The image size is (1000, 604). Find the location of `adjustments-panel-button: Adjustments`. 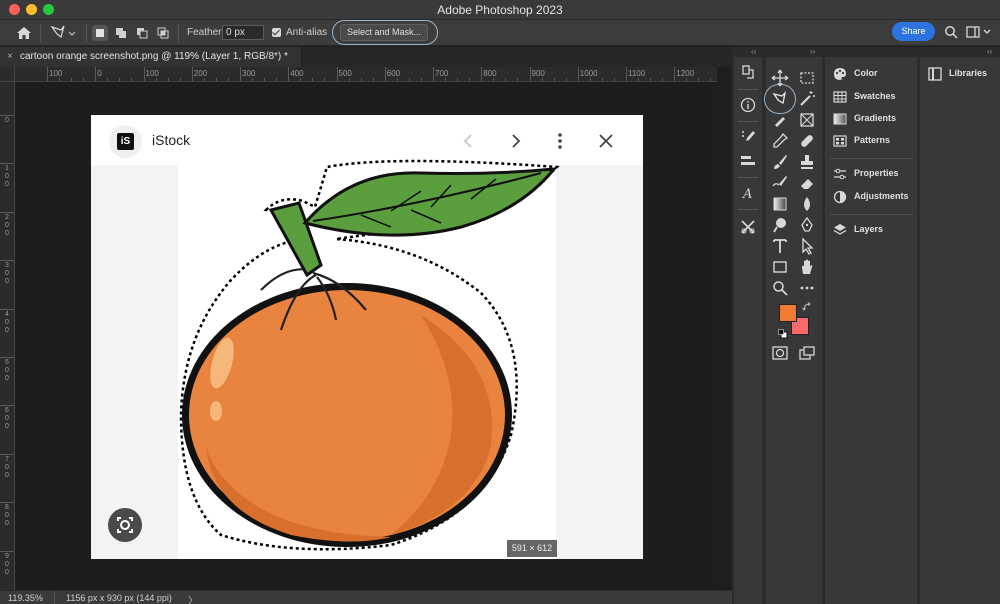

adjustments-panel-button: Adjustments is located at coordinates (875, 197).